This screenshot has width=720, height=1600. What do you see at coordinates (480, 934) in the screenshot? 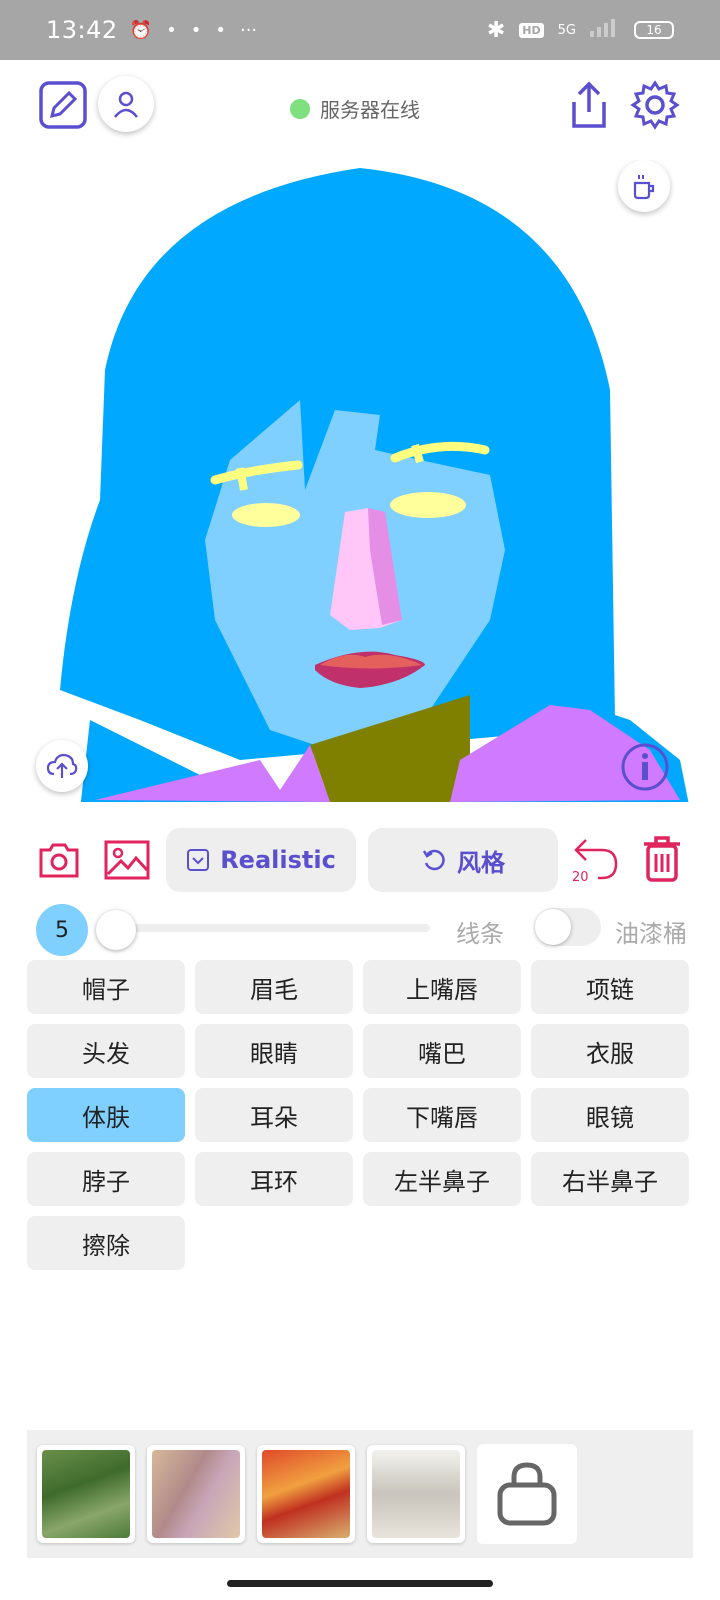
I see `line-label: 线条` at bounding box center [480, 934].